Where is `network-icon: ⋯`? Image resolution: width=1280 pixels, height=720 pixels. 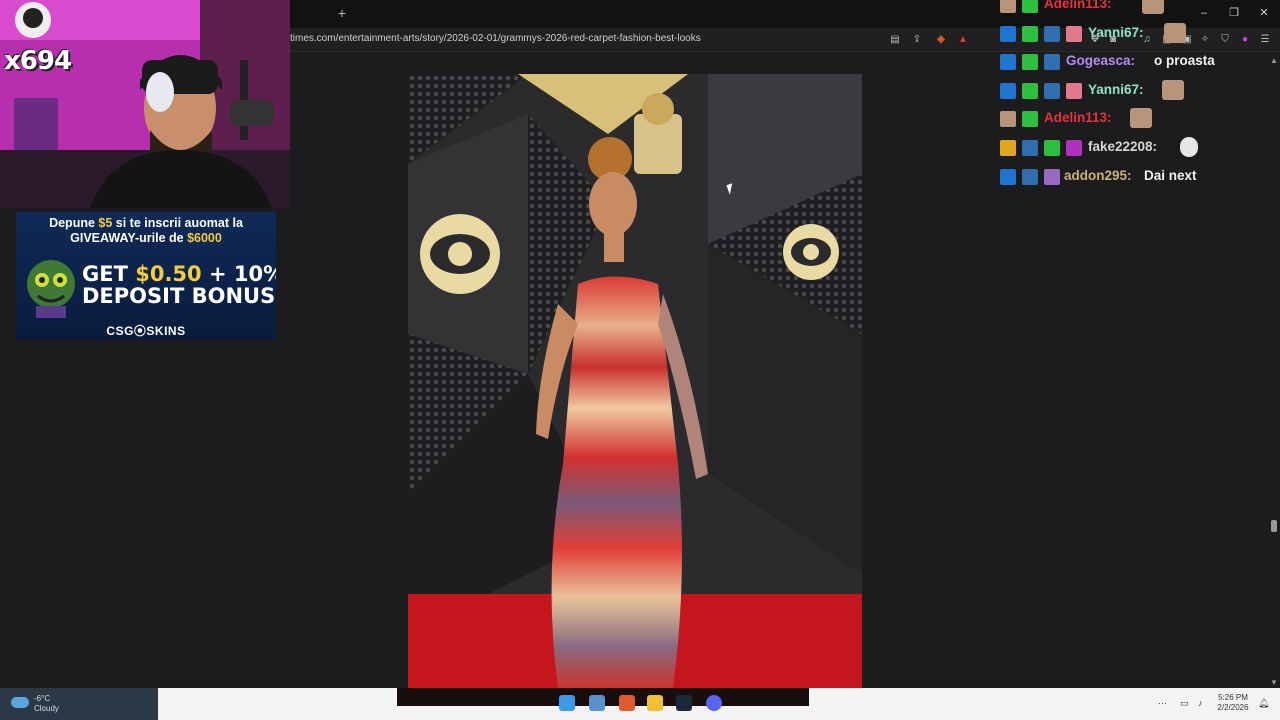 network-icon: ⋯ is located at coordinates (1162, 703).